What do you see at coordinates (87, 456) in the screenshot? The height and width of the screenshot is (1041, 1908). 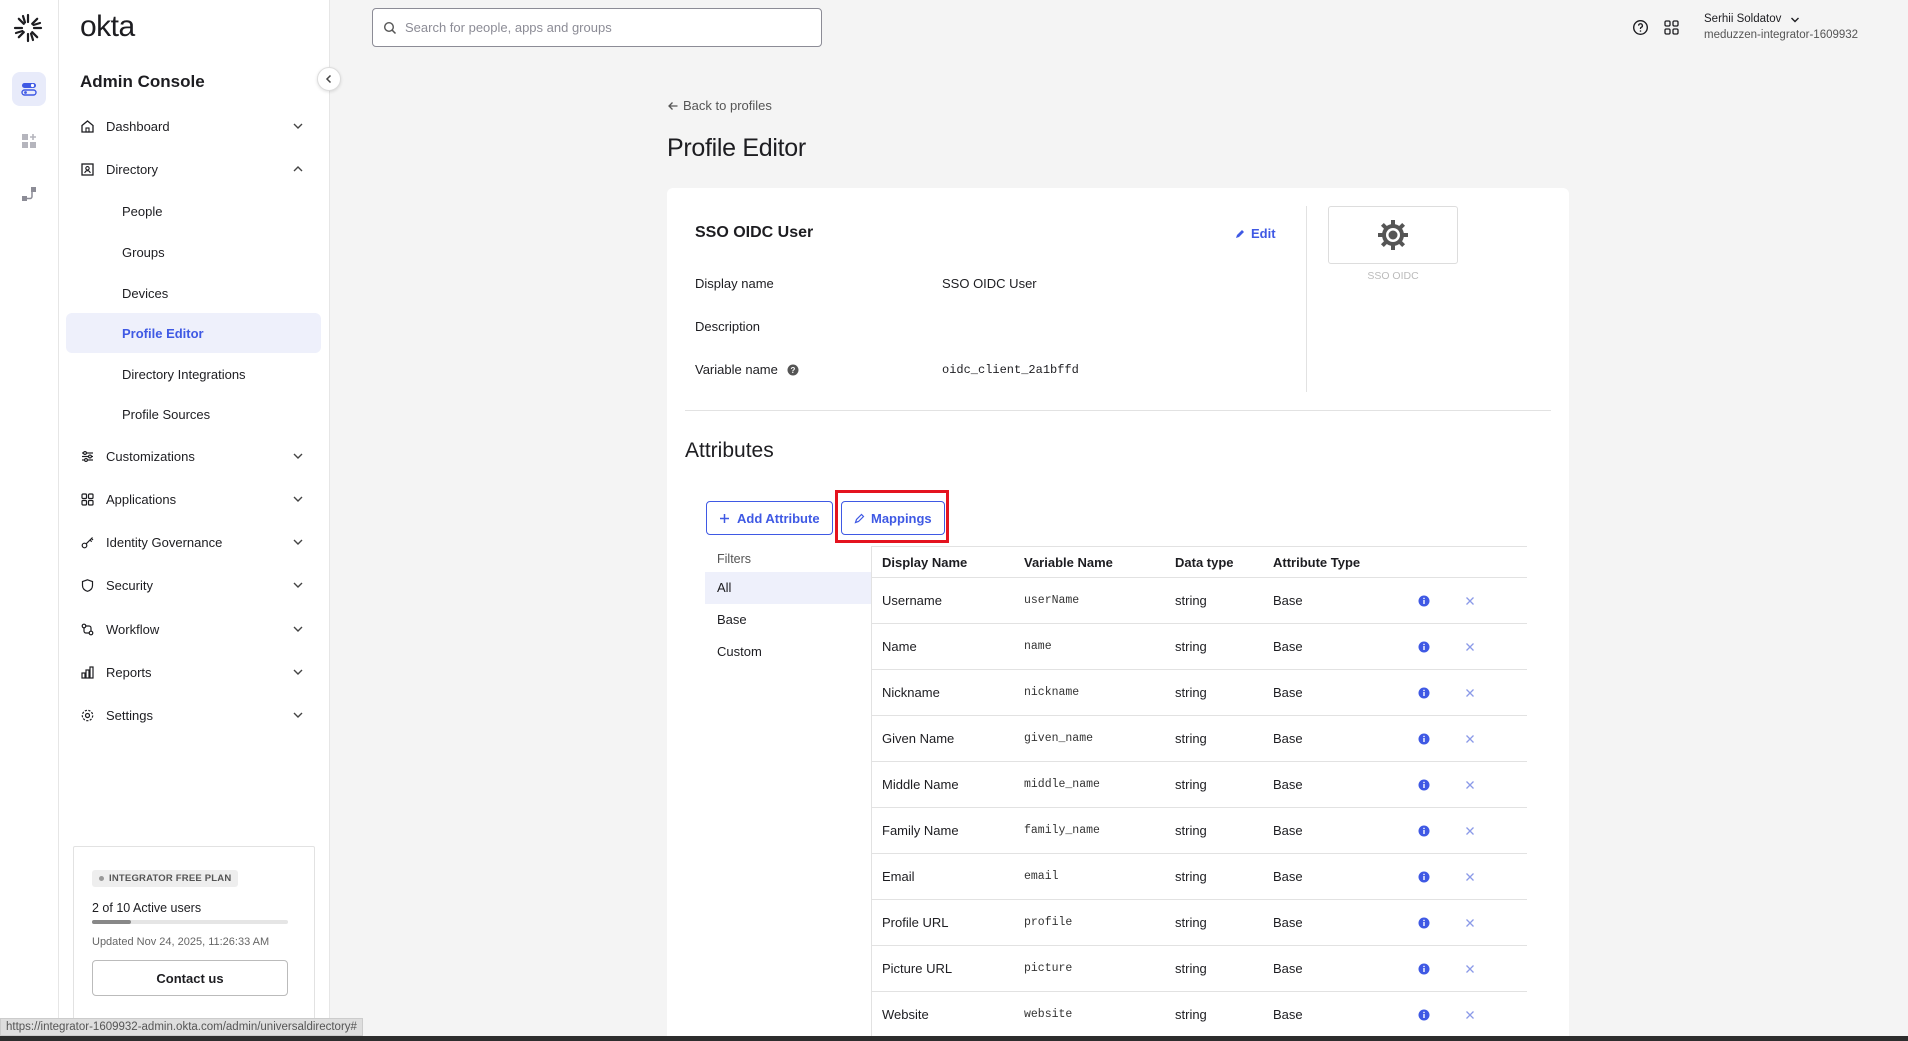 I see `sliders-icon` at bounding box center [87, 456].